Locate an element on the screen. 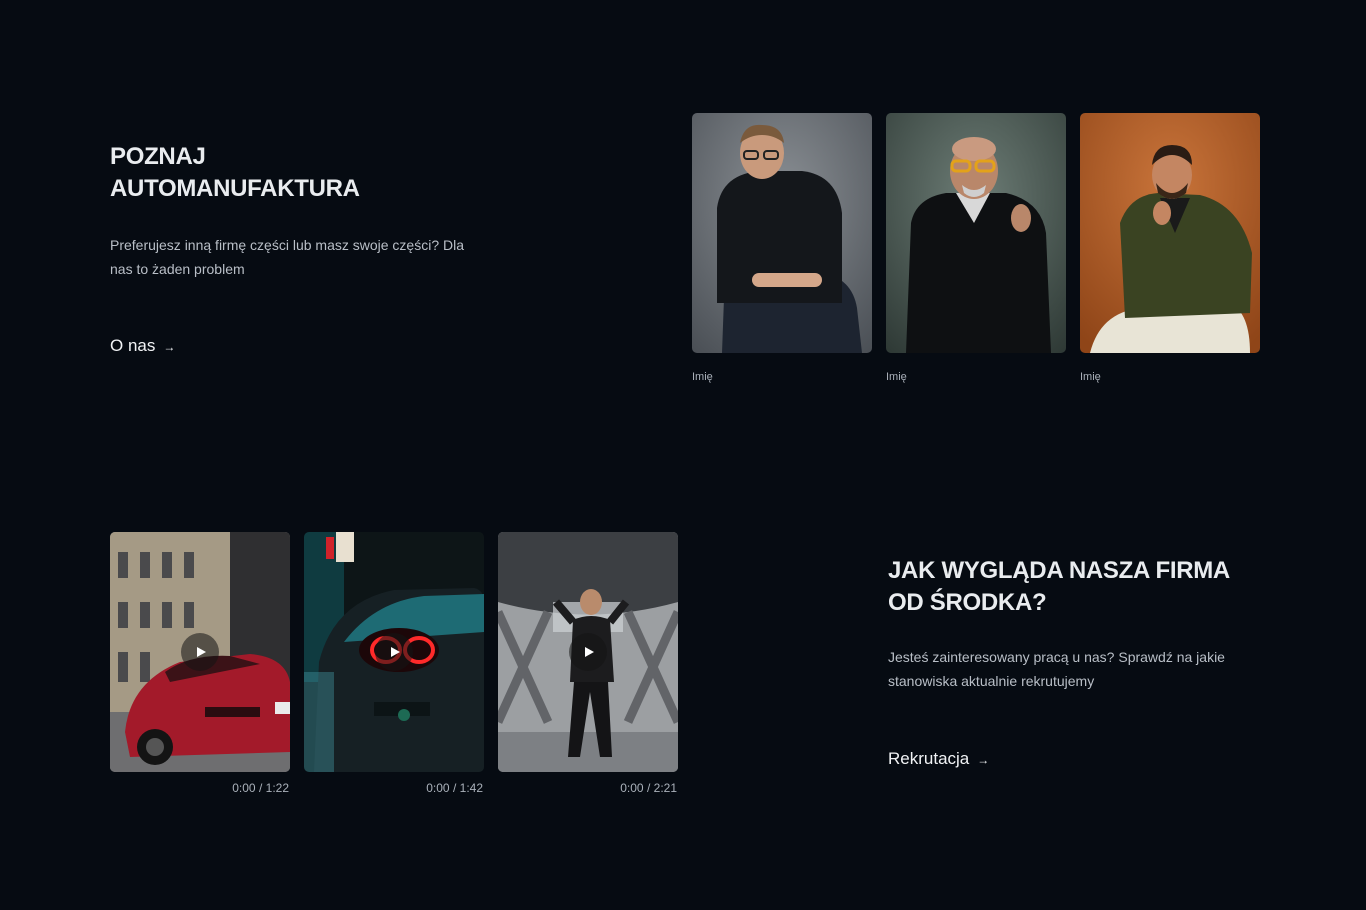  video-duration: 1:42 is located at coordinates (471, 788).